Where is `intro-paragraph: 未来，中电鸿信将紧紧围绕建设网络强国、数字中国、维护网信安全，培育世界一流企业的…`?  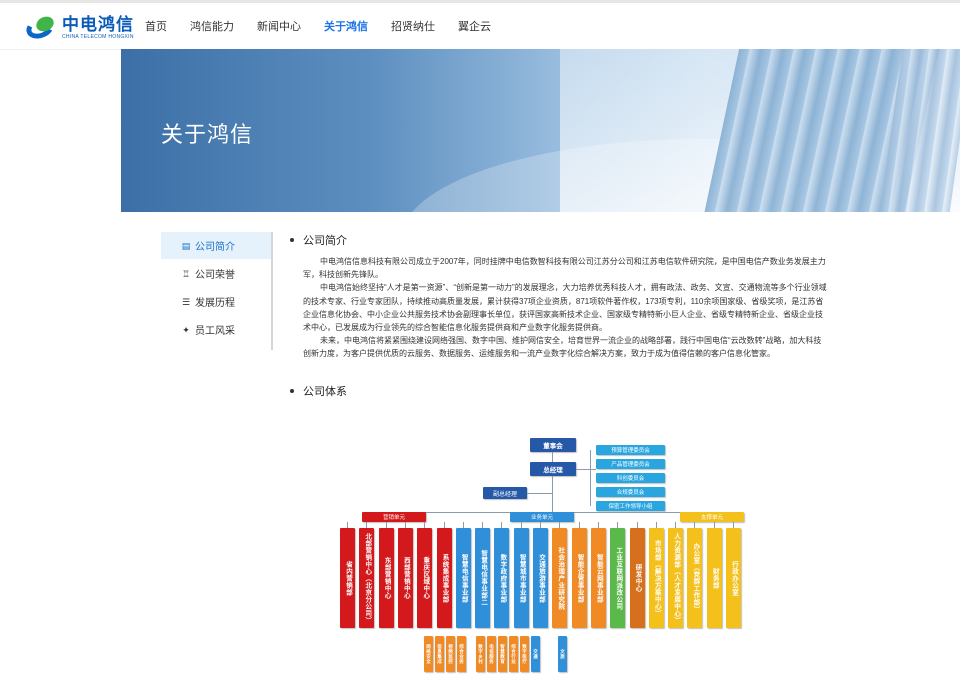 intro-paragraph: 未来，中电鸿信将紧紧围绕建设网络强国、数字中国、维护网信安全，培育世界一流企业的… is located at coordinates (562, 347).